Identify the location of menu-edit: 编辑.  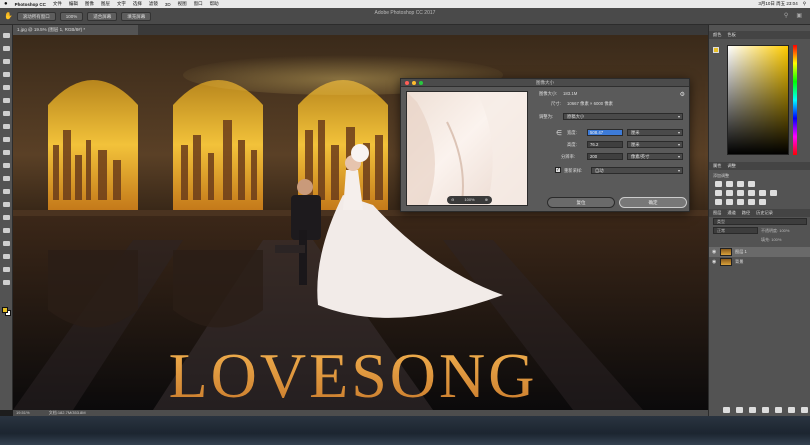
(73, 4).